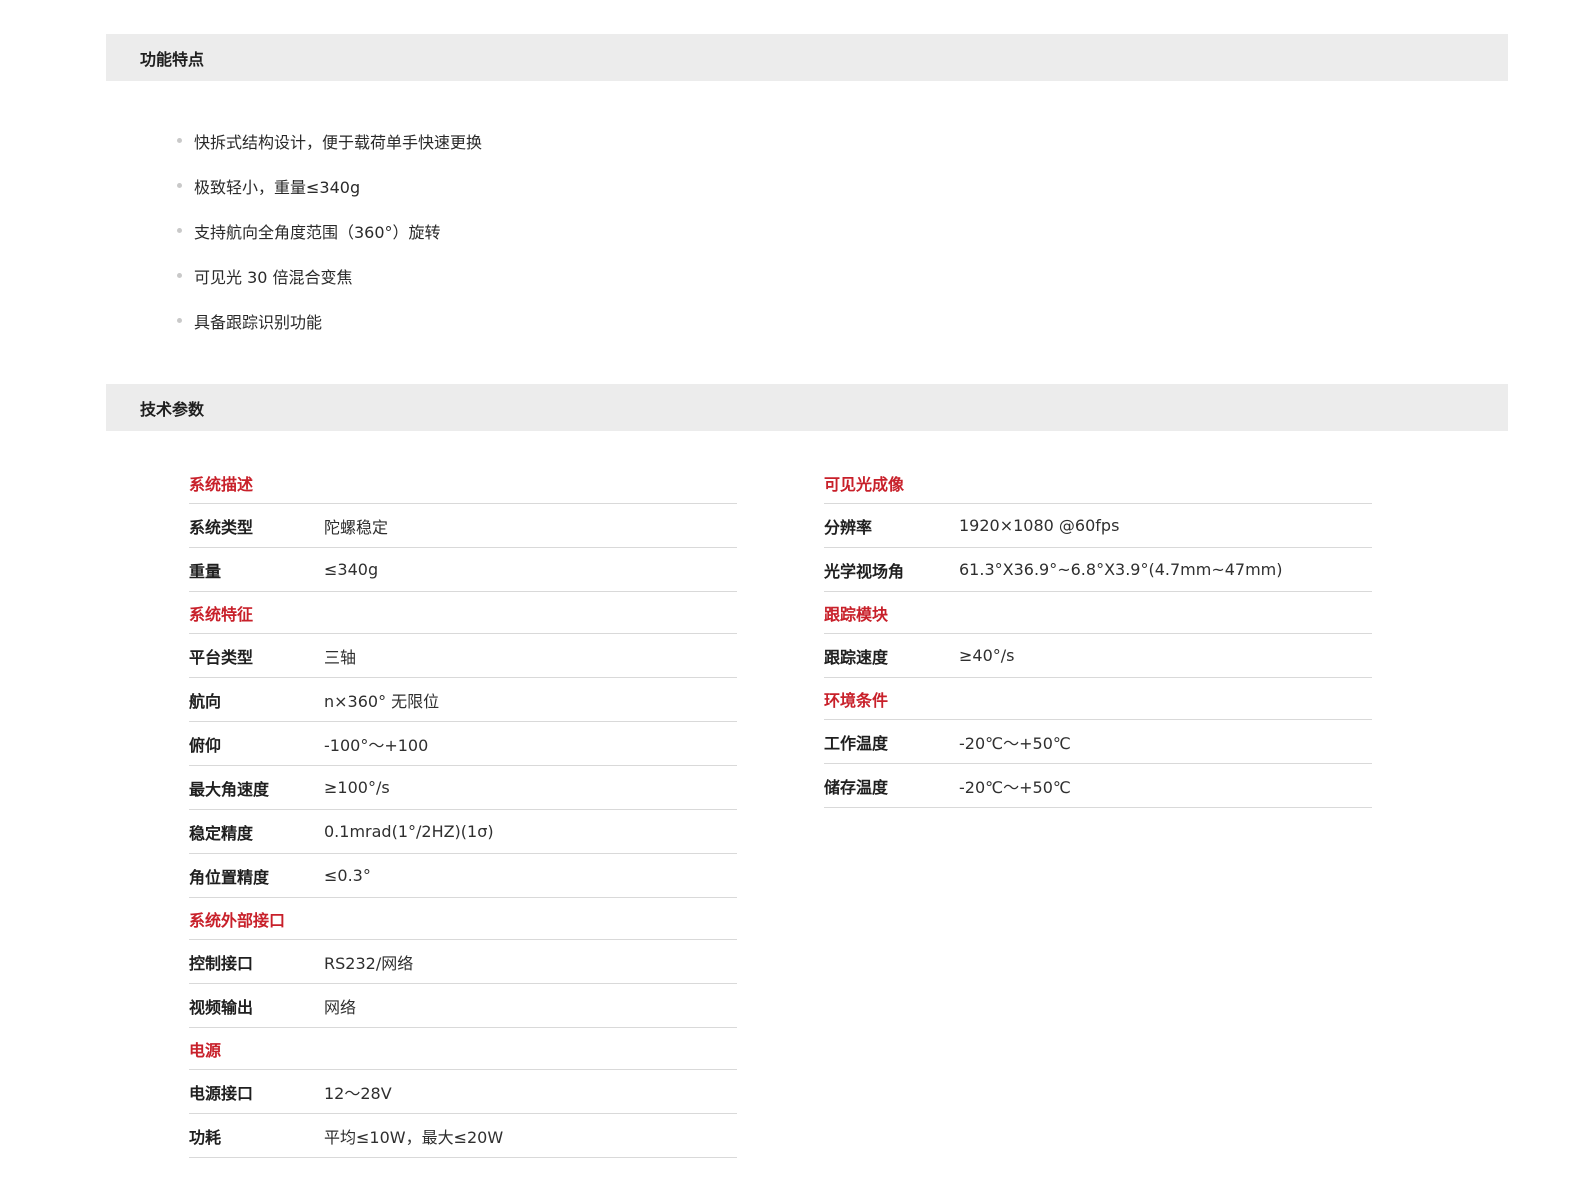 The width and height of the screenshot is (1596, 1200). Describe the element at coordinates (1098, 742) in the screenshot. I see `spec-row: 工作温度 -20℃～+50℃` at that location.